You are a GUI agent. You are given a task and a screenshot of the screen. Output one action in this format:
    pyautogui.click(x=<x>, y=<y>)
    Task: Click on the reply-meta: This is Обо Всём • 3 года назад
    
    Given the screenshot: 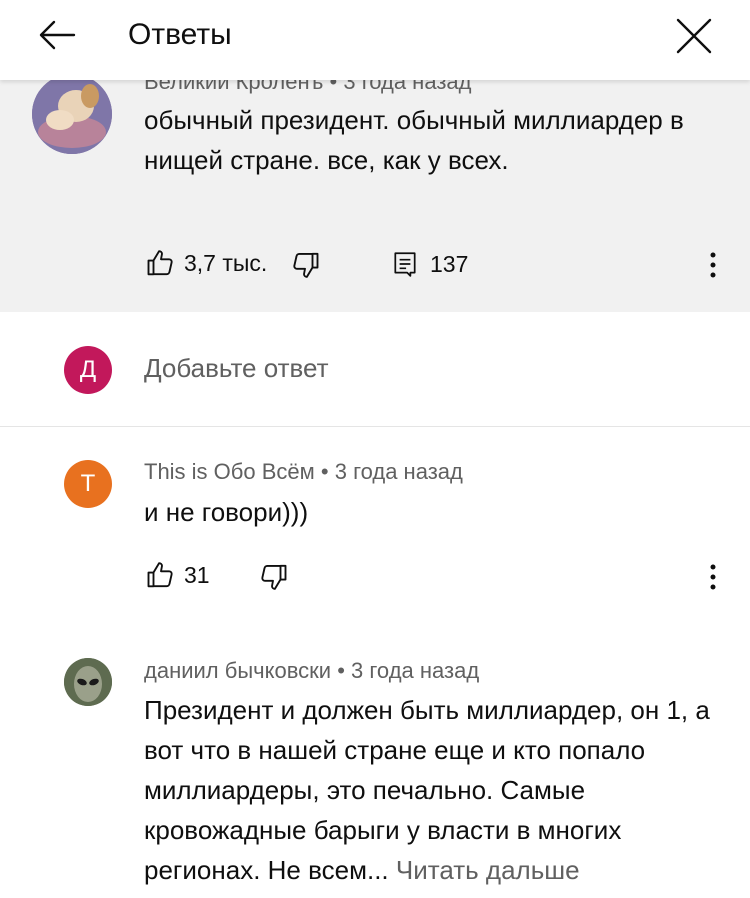 What is the action you would take?
    pyautogui.click(x=303, y=472)
    